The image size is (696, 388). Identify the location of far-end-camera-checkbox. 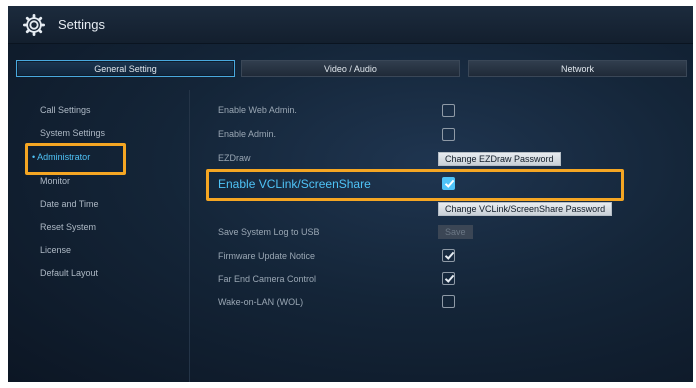
(448, 278).